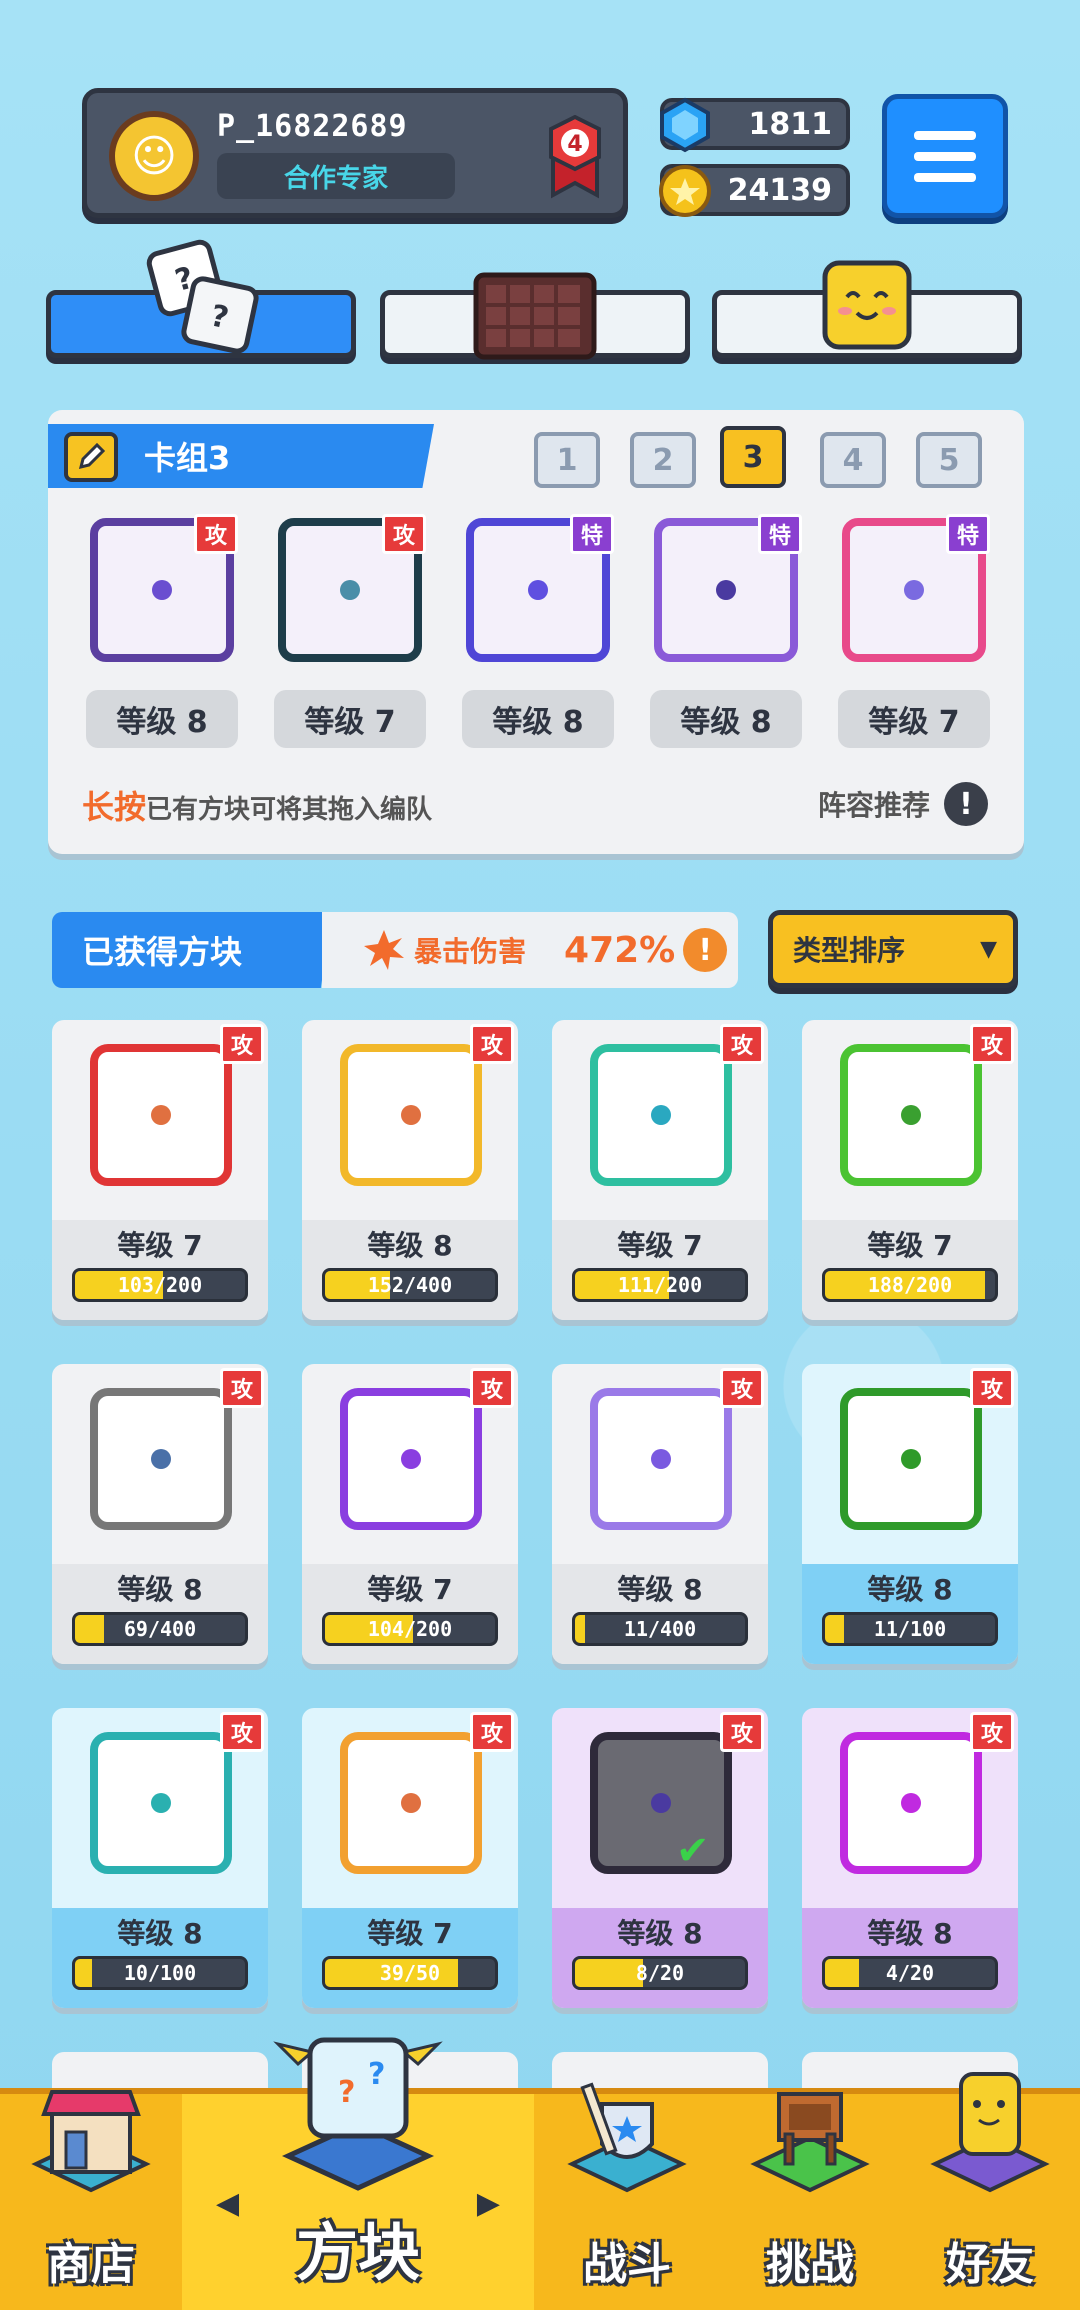 The image size is (1080, 2310). I want to click on deck-tab-2: 2, so click(663, 460).